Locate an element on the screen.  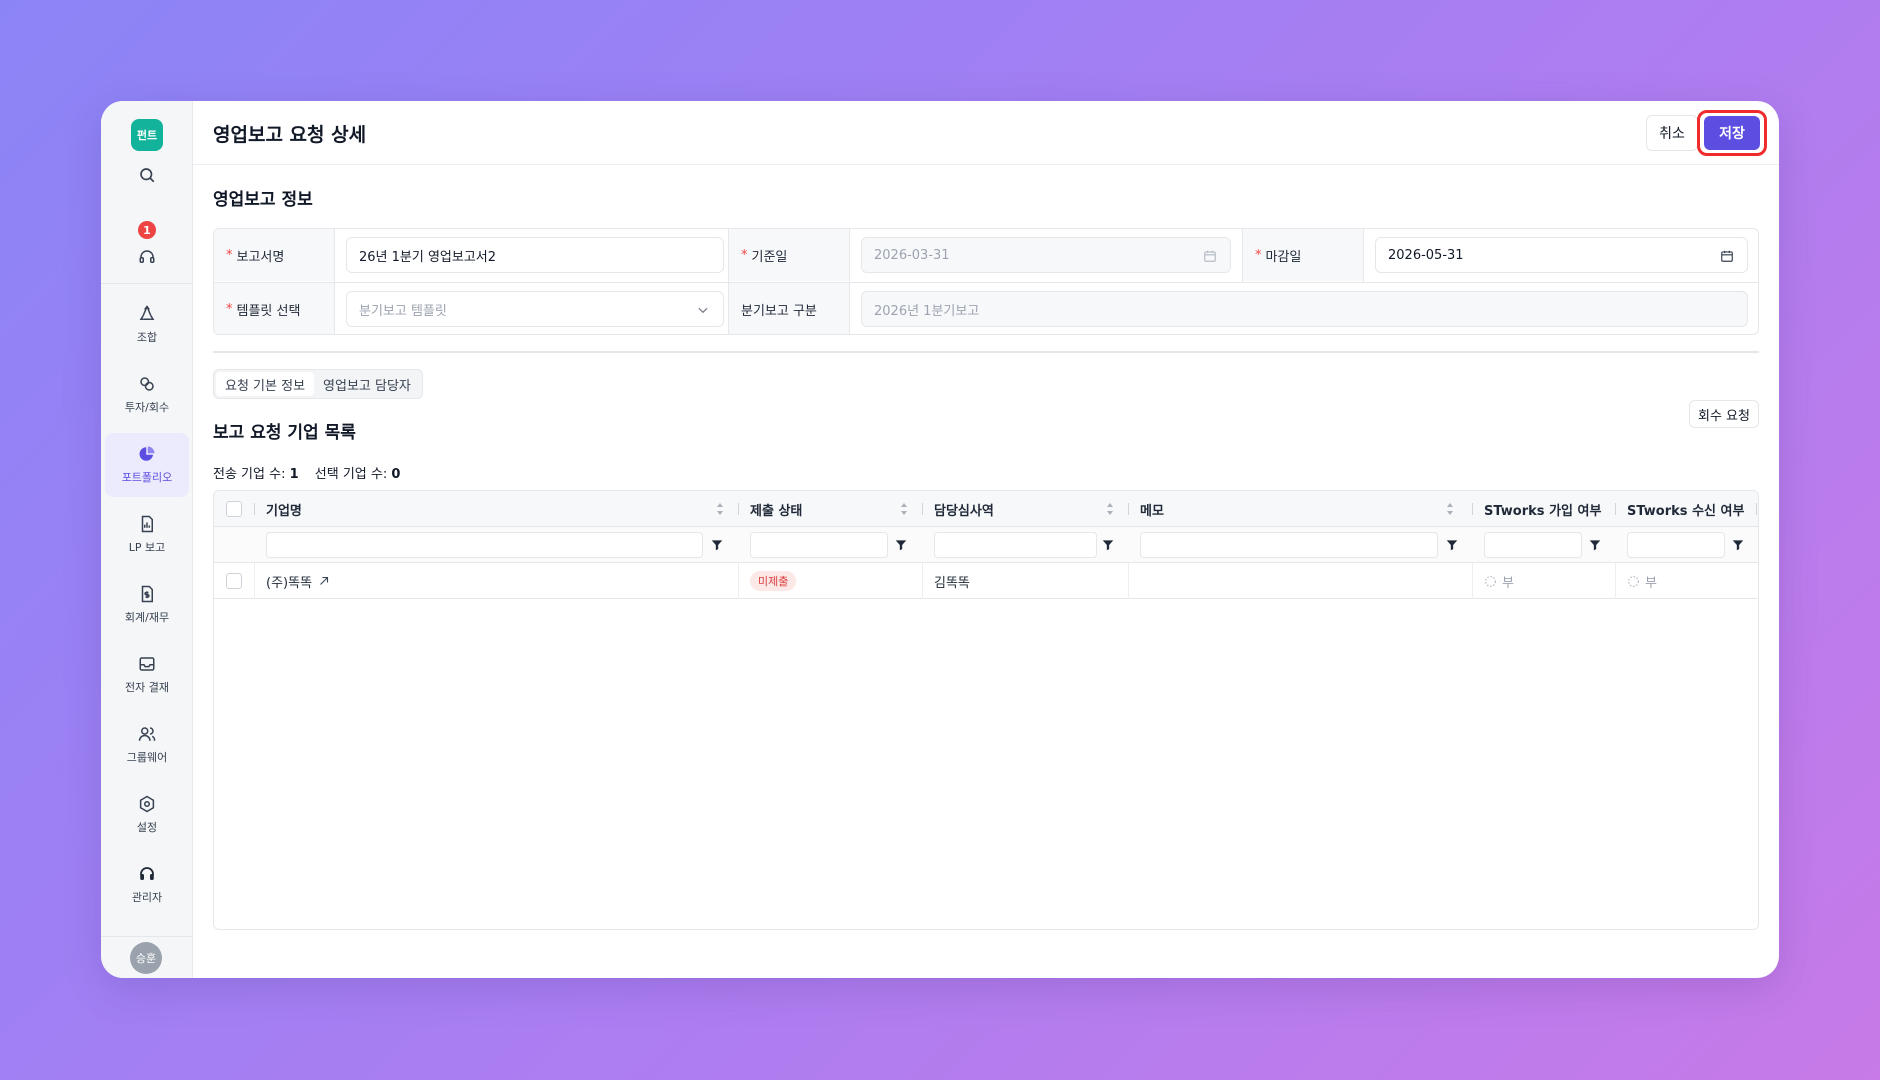
column-header-company: 기업명 is located at coordinates (279, 509).